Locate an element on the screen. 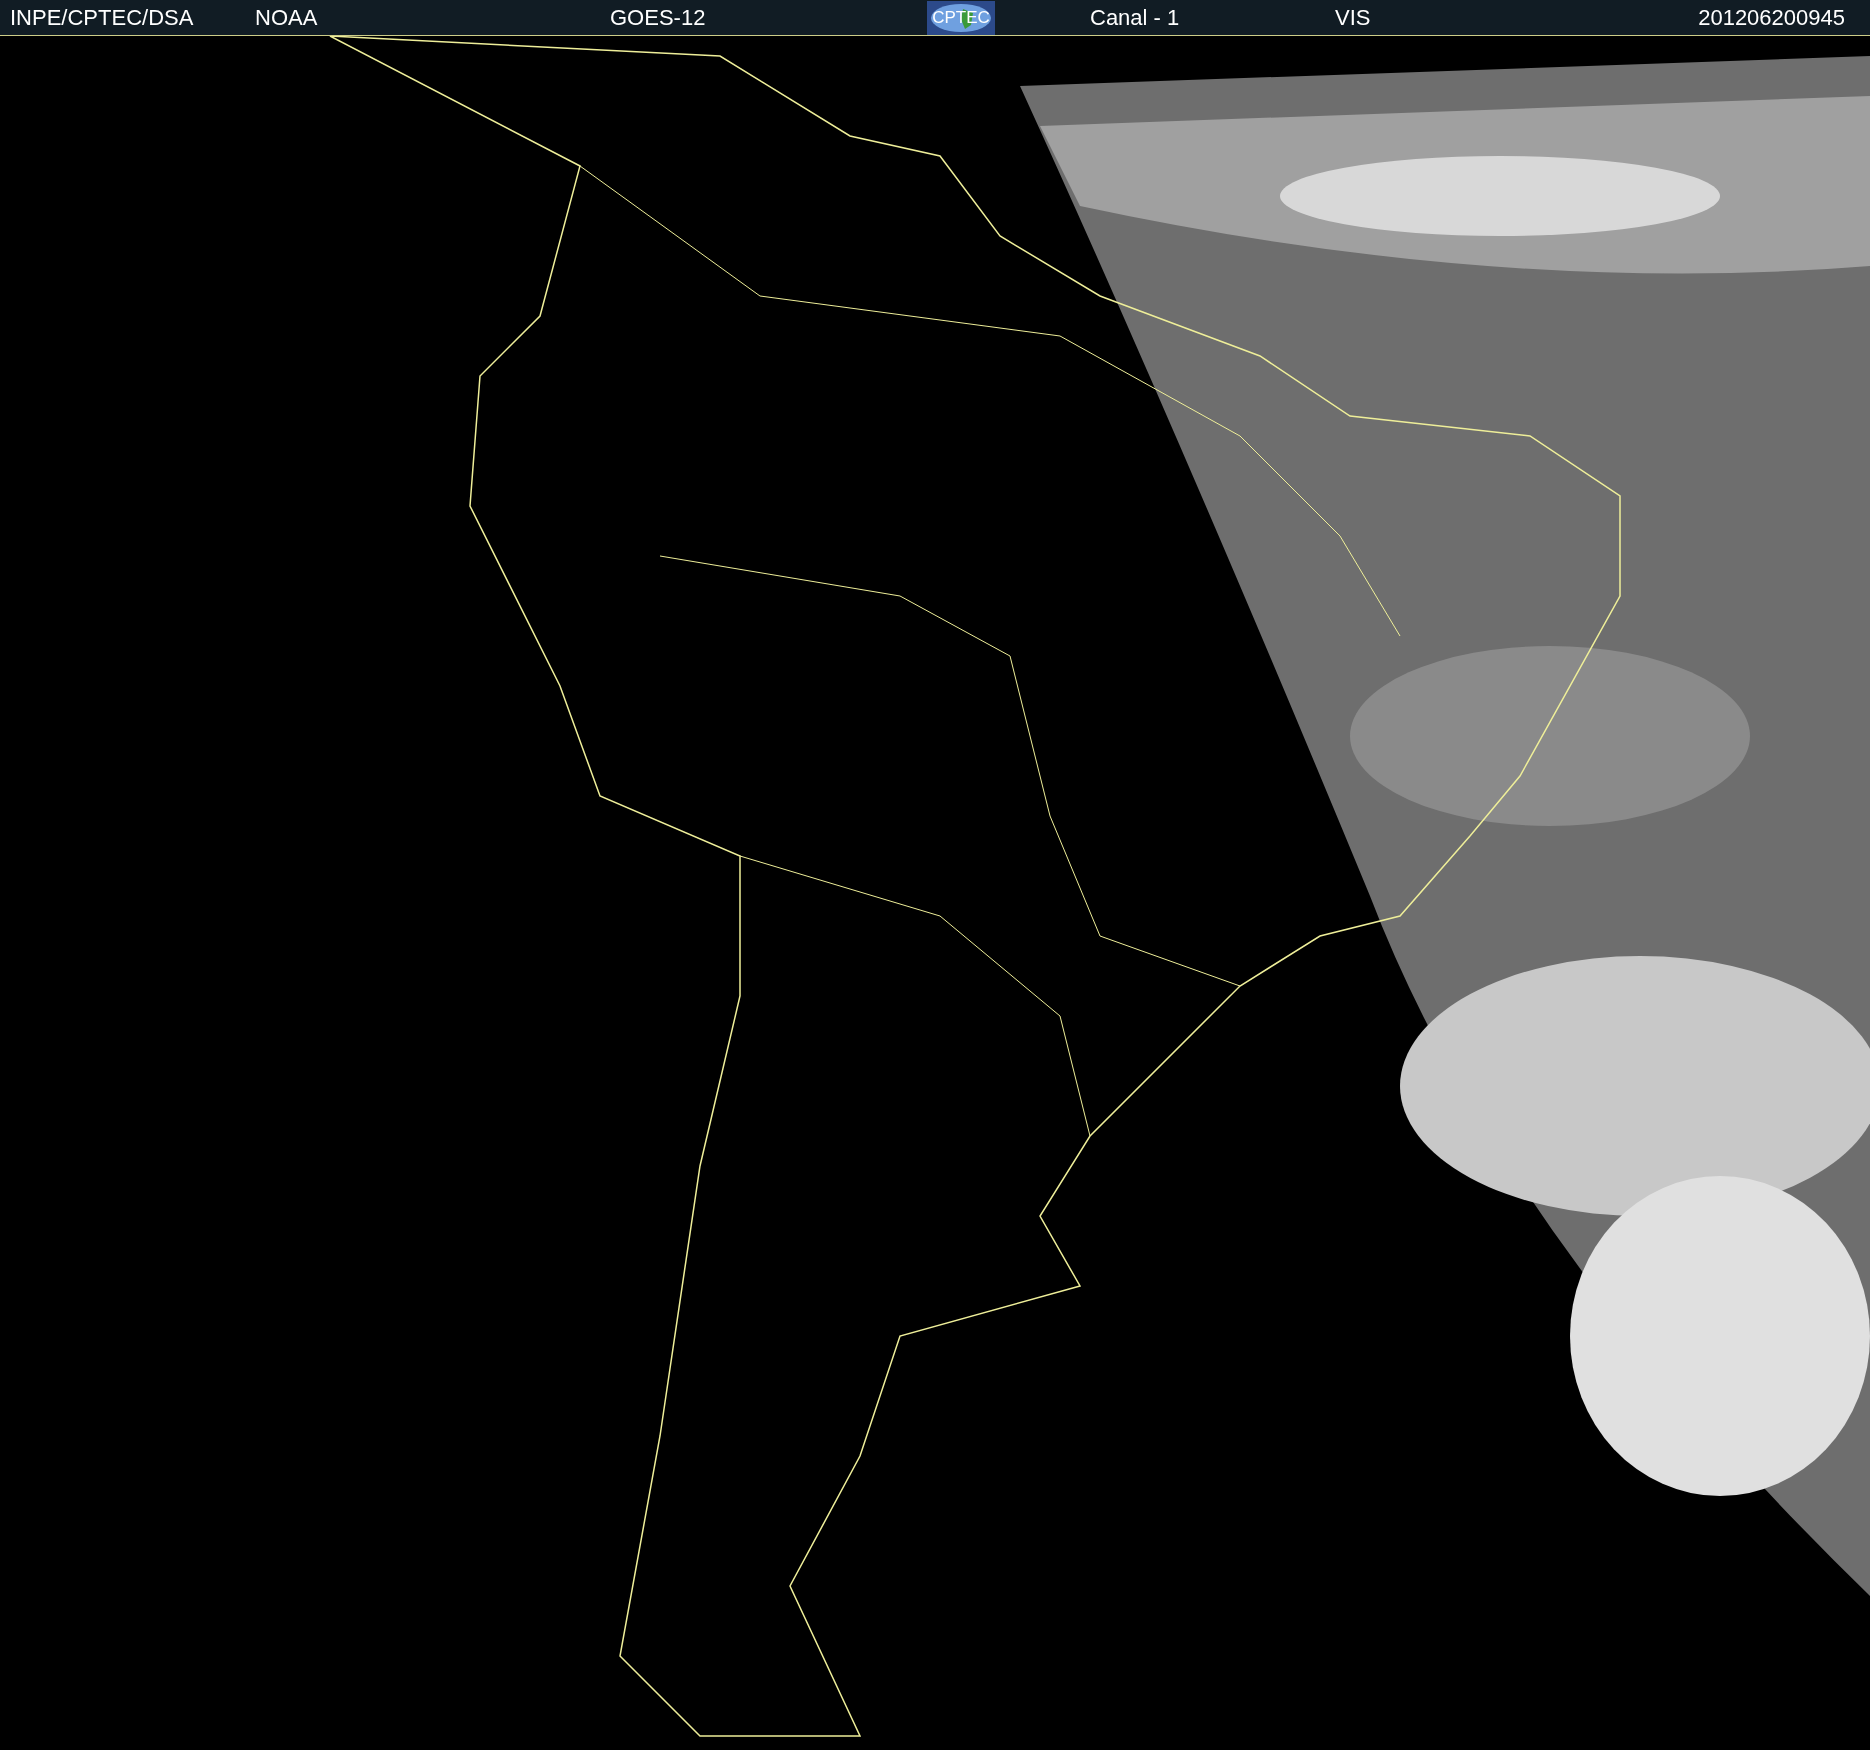 Image resolution: width=1870 pixels, height=1750 pixels. header-label: 201206200945 is located at coordinates (1771, 17).